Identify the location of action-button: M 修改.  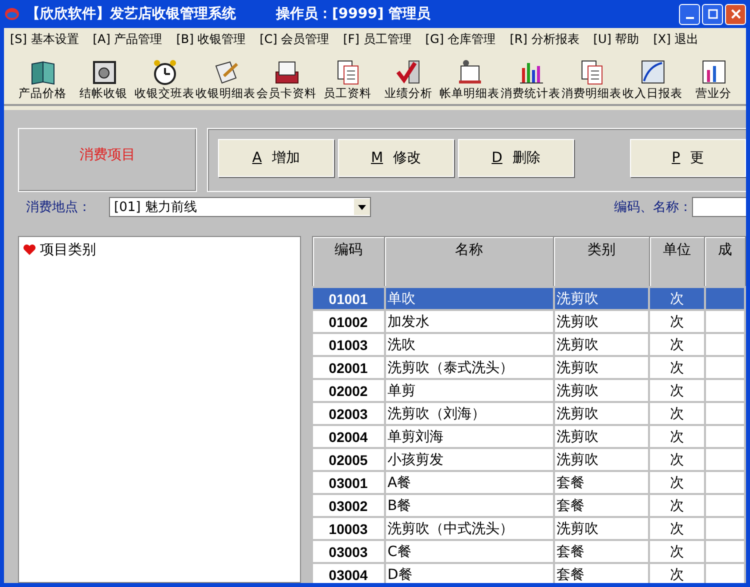
(396, 158).